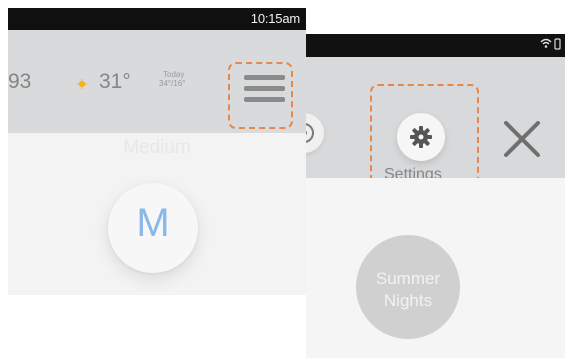 The height and width of the screenshot is (358, 565). Describe the element at coordinates (157, 19) in the screenshot. I see `status-bar: 10:15am` at that location.